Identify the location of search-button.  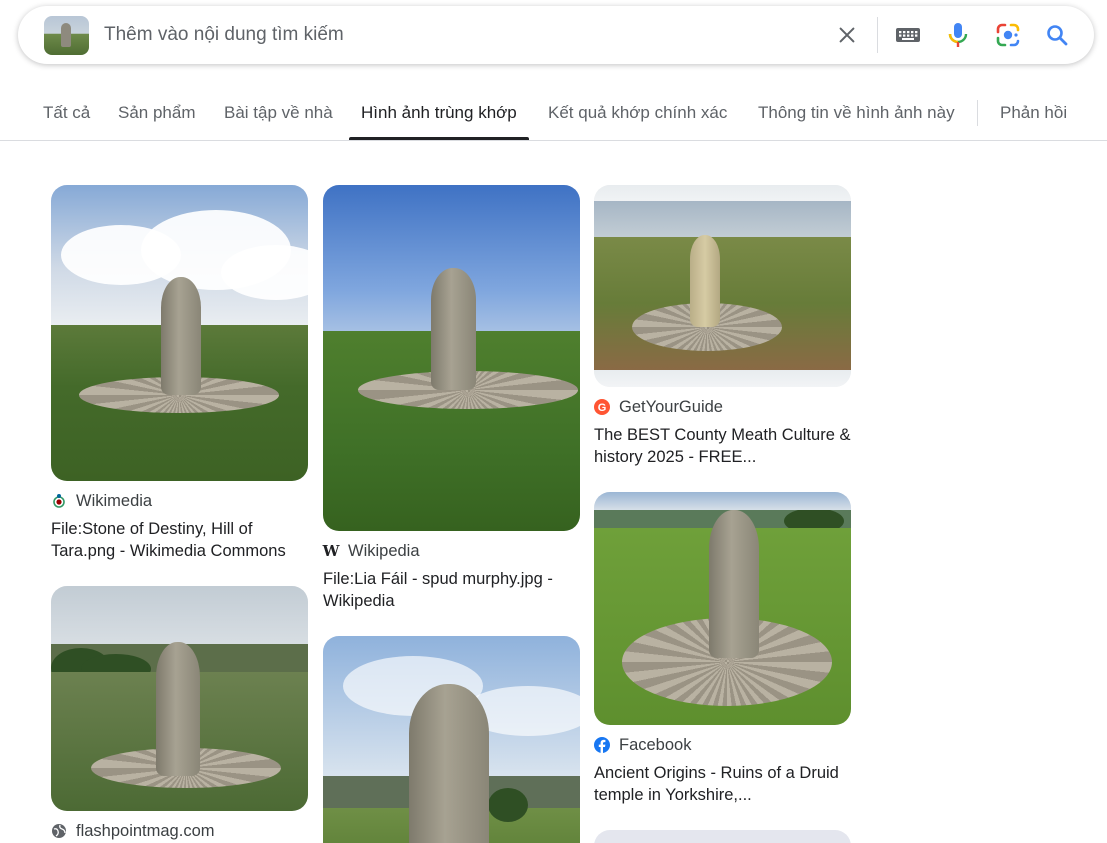
(1057, 35).